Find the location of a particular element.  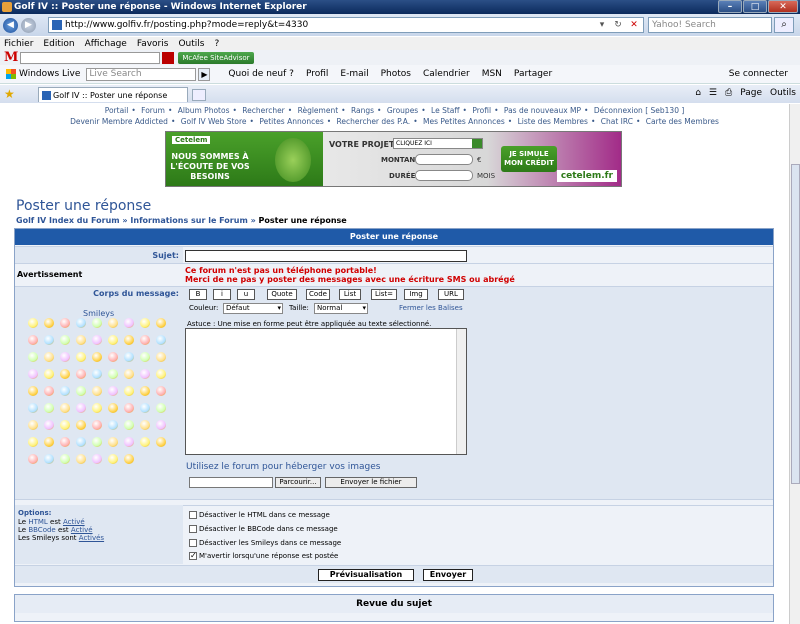

wl-link-share: Partager is located at coordinates (533, 74).